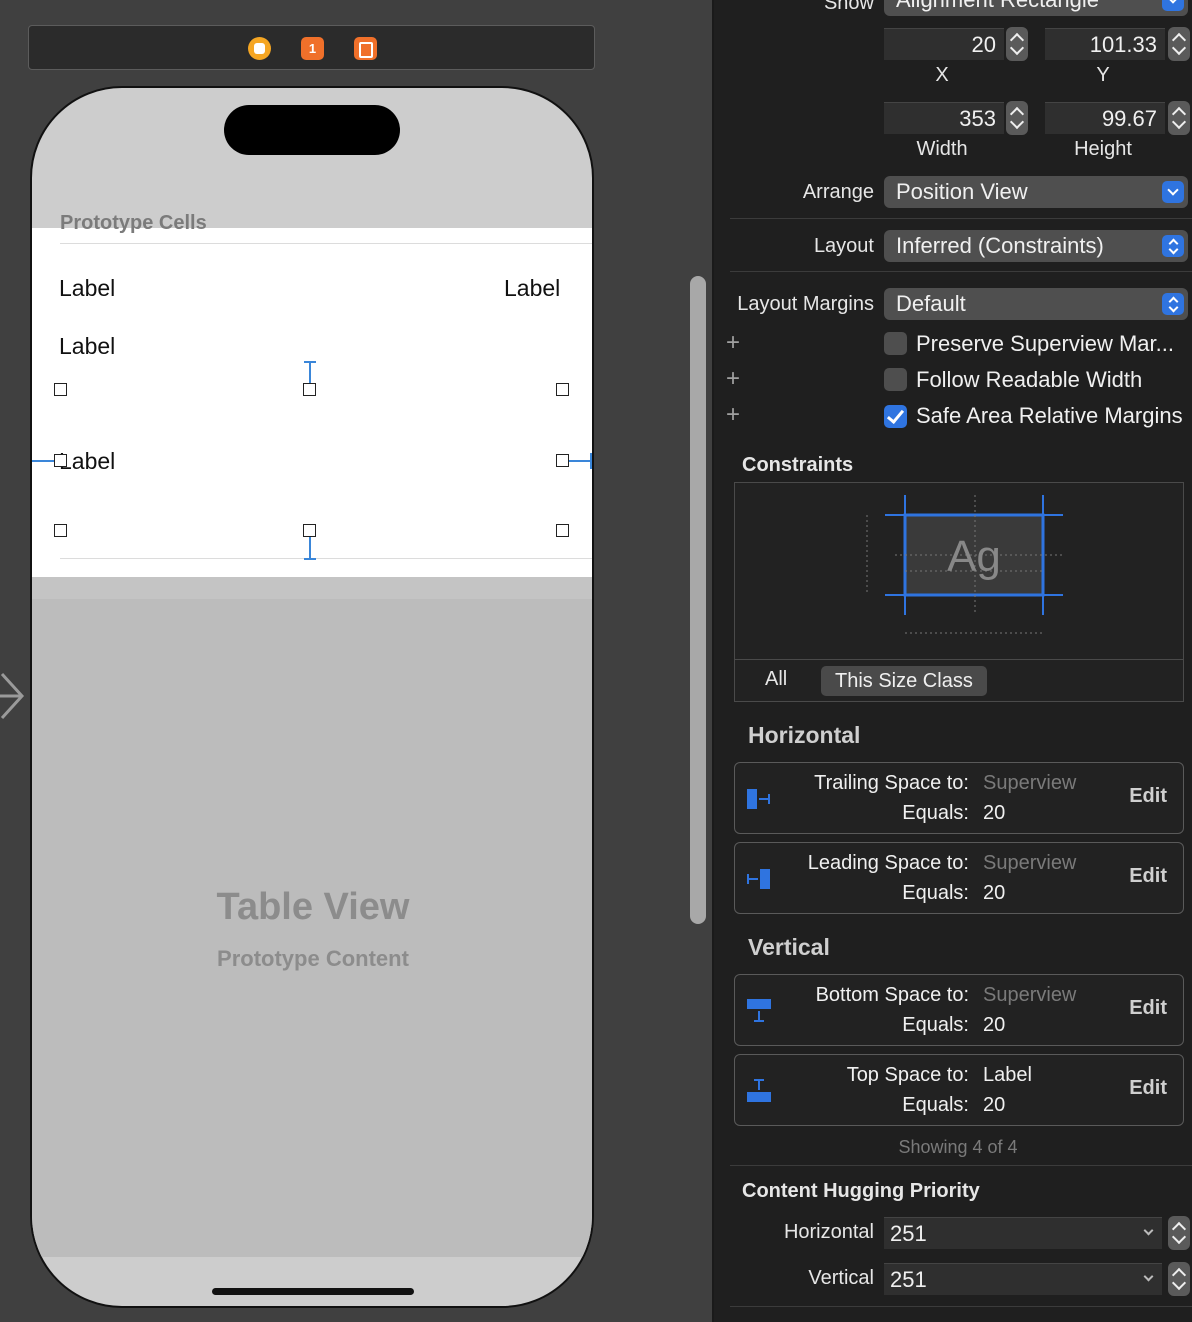 Image resolution: width=1192 pixels, height=1322 pixels. Describe the element at coordinates (1173, 304) in the screenshot. I see `up-down-arrows-icon` at that location.